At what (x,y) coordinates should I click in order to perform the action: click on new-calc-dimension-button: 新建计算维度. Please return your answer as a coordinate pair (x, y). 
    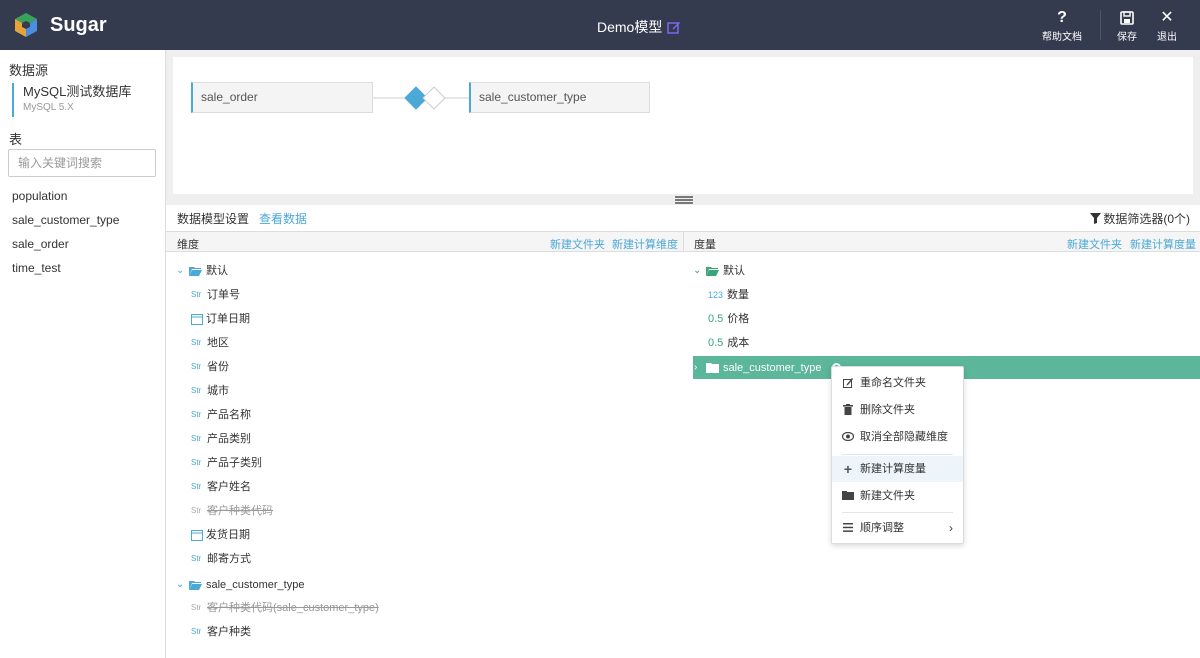
    Looking at the image, I should click on (645, 244).